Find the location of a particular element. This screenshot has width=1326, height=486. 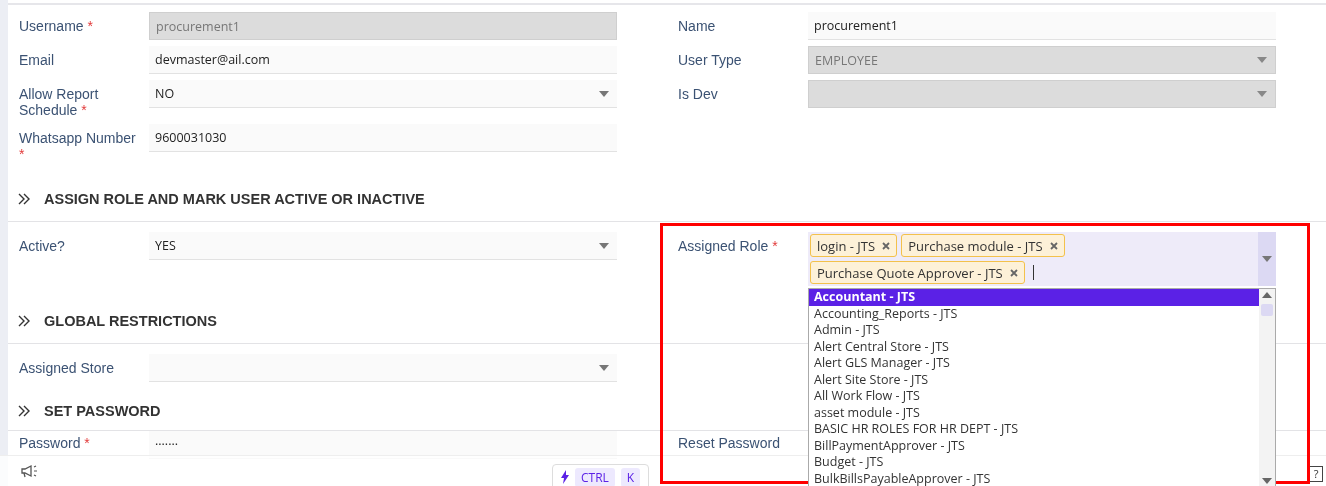

input-field: 9600031030 is located at coordinates (383, 138).